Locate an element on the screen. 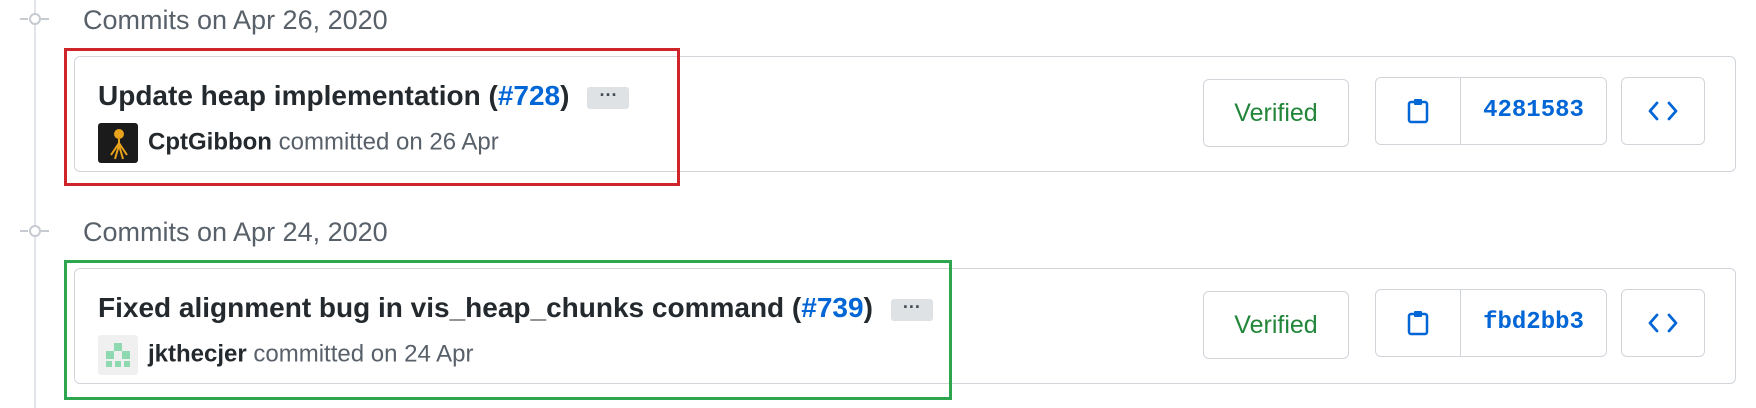 The height and width of the screenshot is (408, 1756). highlight-box-first-commit is located at coordinates (372, 117).